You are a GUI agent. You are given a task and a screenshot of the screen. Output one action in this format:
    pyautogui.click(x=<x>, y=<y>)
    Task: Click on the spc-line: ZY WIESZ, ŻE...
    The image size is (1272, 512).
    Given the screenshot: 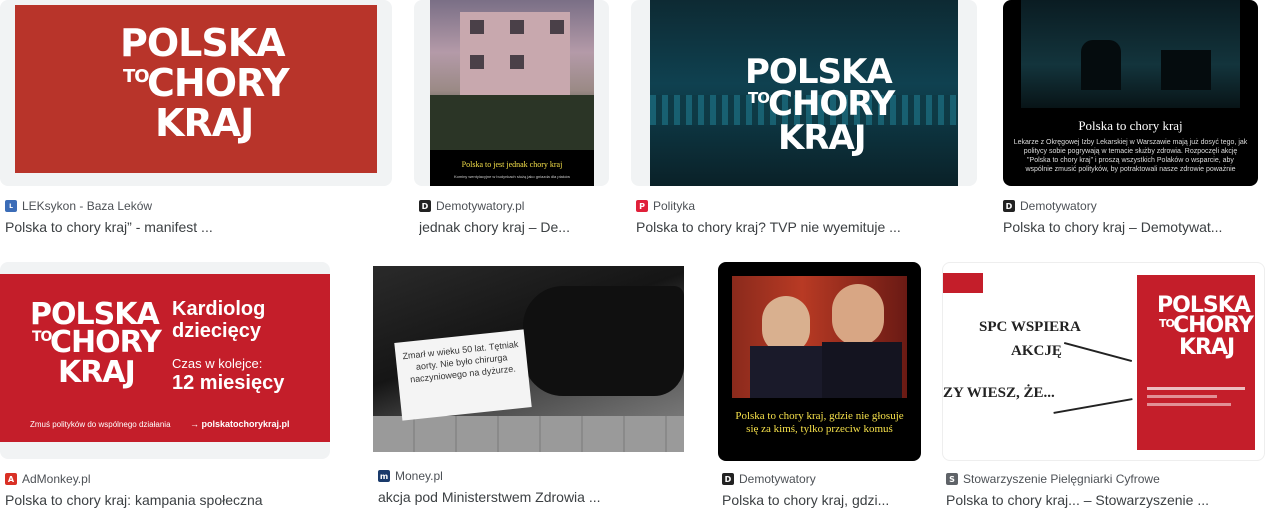 What is the action you would take?
    pyautogui.click(x=999, y=393)
    